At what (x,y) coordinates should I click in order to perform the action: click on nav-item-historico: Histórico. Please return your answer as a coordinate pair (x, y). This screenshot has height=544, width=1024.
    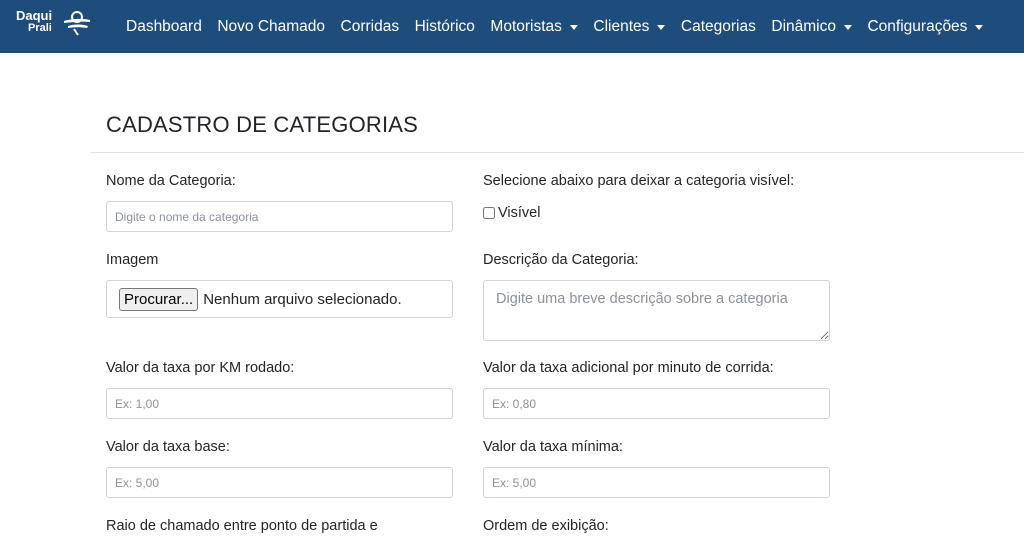
    Looking at the image, I should click on (445, 27).